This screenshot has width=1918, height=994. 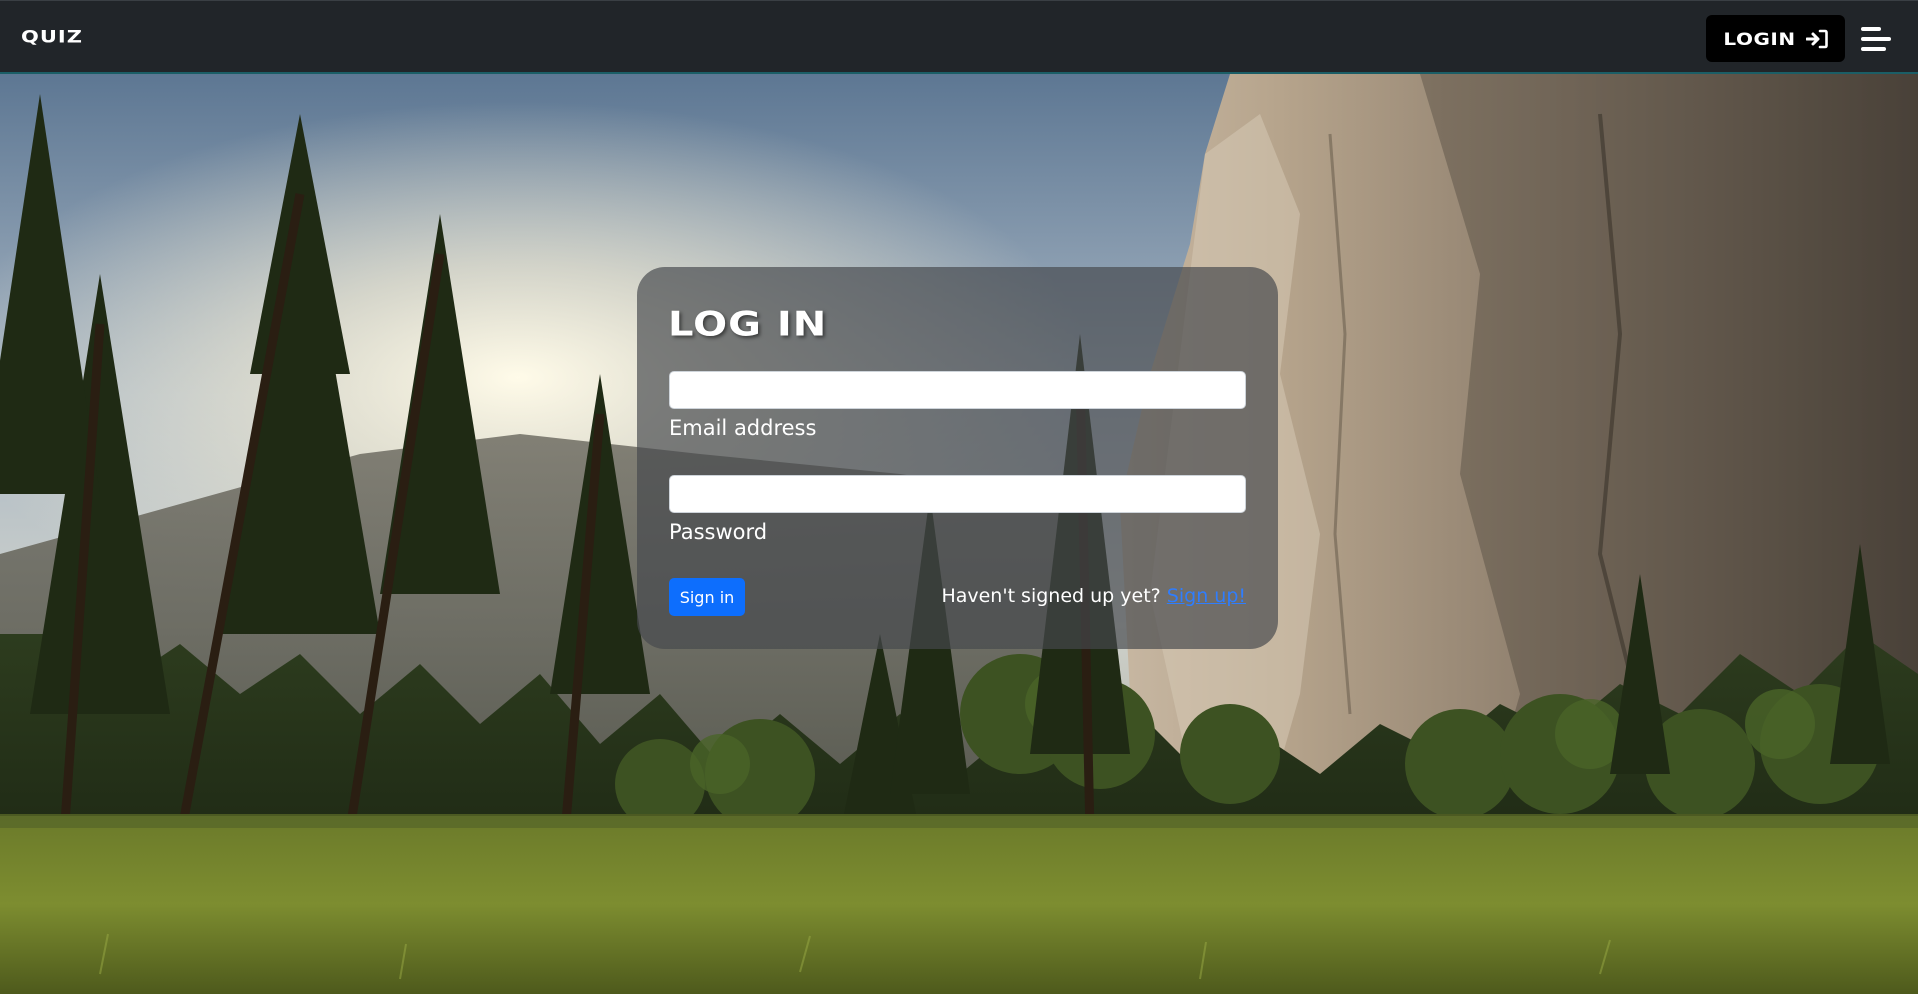 What do you see at coordinates (957, 390) in the screenshot?
I see `email-field` at bounding box center [957, 390].